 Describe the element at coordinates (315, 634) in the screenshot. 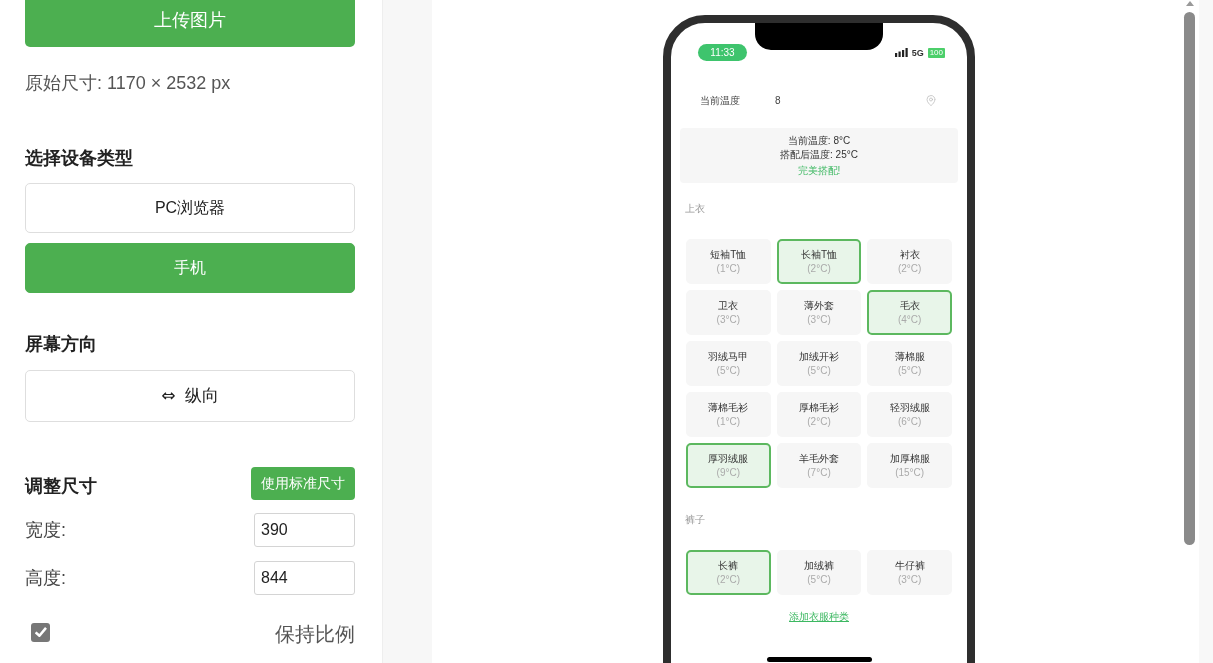

I see `keep-ratio-label: 保持比例` at that location.